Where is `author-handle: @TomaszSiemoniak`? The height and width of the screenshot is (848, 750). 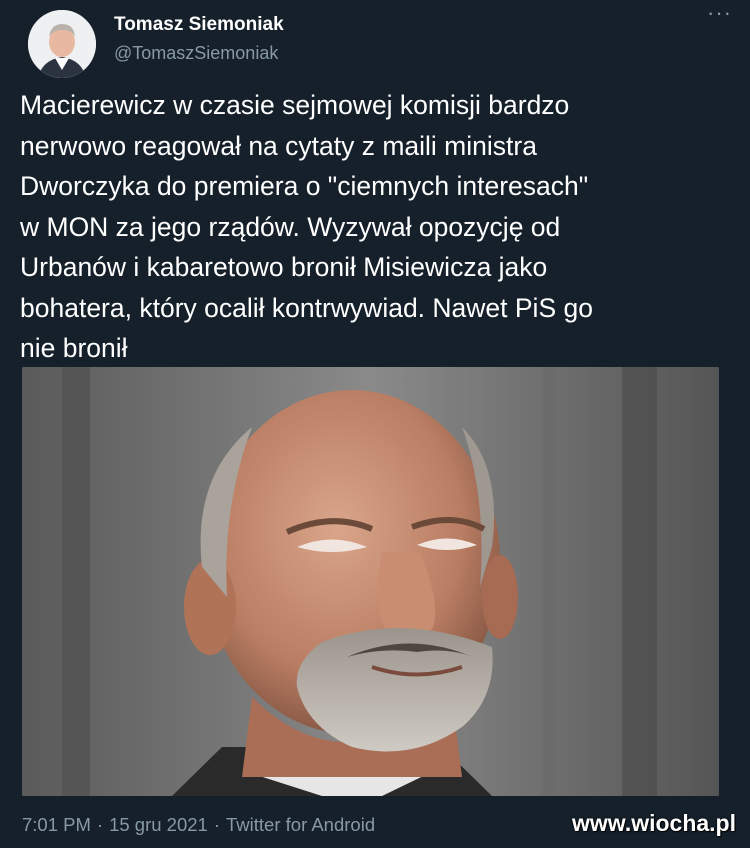 author-handle: @TomaszSiemoniak is located at coordinates (196, 53).